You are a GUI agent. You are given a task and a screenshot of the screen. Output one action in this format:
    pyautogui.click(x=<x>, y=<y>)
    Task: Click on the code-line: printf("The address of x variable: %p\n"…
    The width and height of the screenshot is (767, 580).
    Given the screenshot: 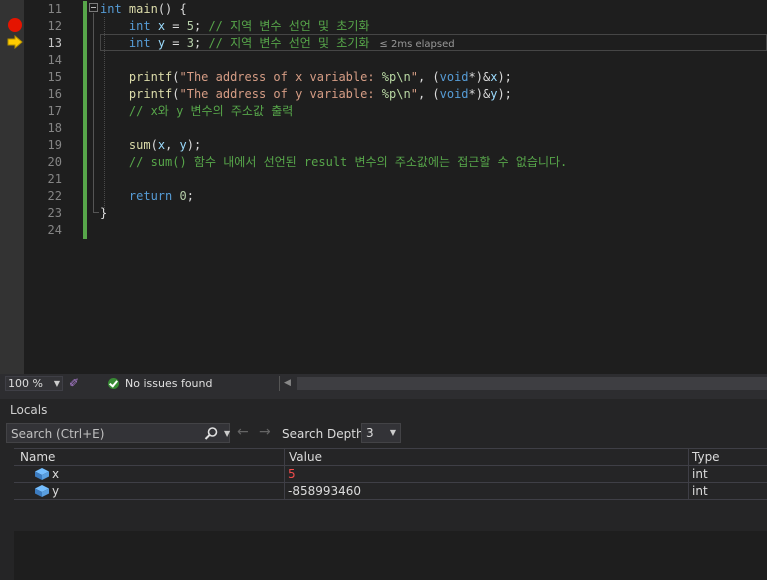 What is the action you would take?
    pyautogui.click(x=306, y=77)
    